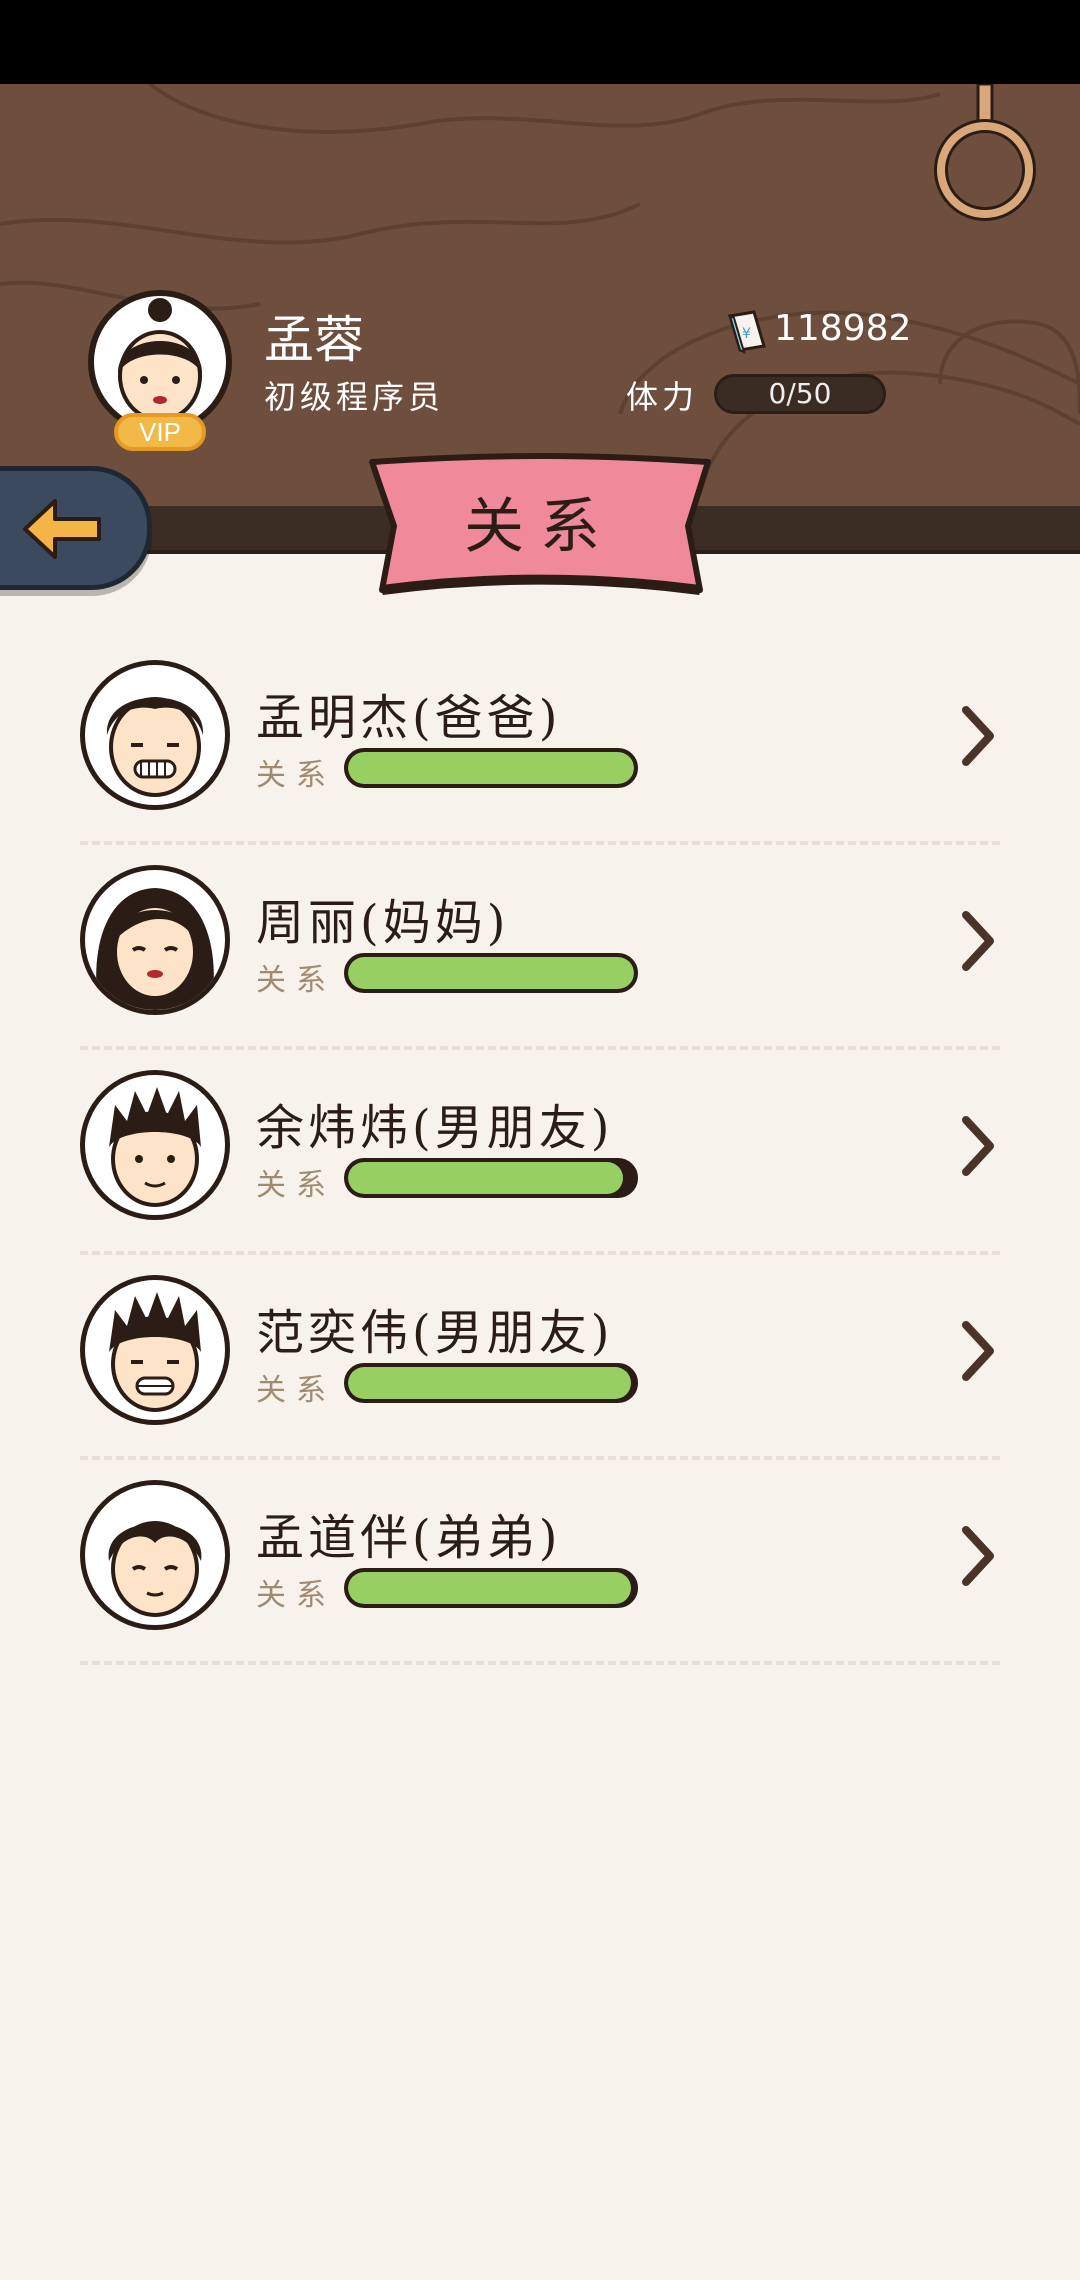 Image resolution: width=1080 pixels, height=2280 pixels. What do you see at coordinates (540, 42) in the screenshot?
I see `status-bar` at bounding box center [540, 42].